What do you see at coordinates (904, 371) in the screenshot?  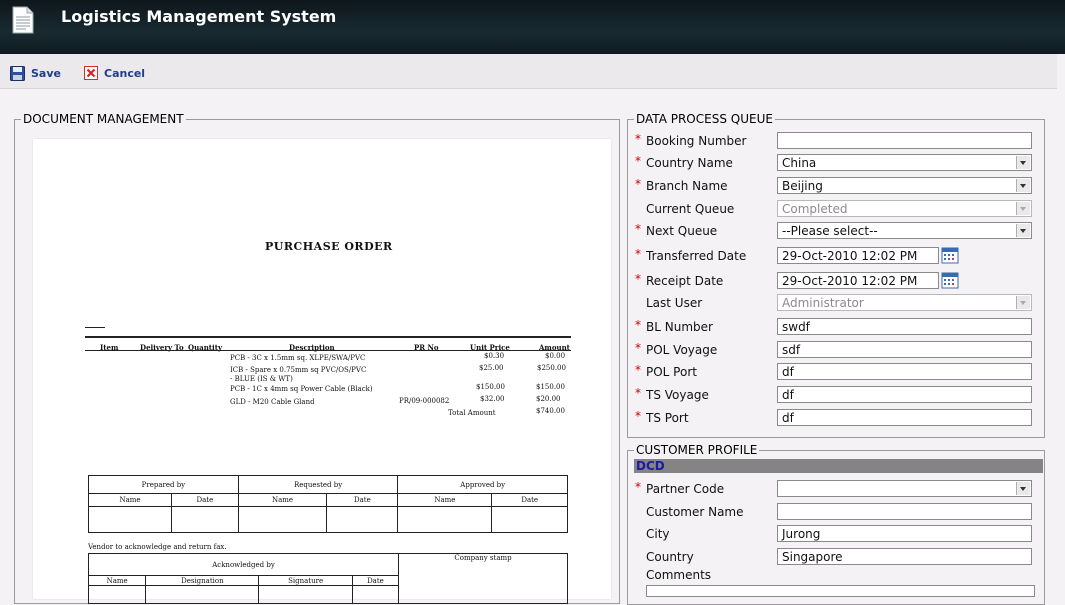 I see `pol-port-input: df` at bounding box center [904, 371].